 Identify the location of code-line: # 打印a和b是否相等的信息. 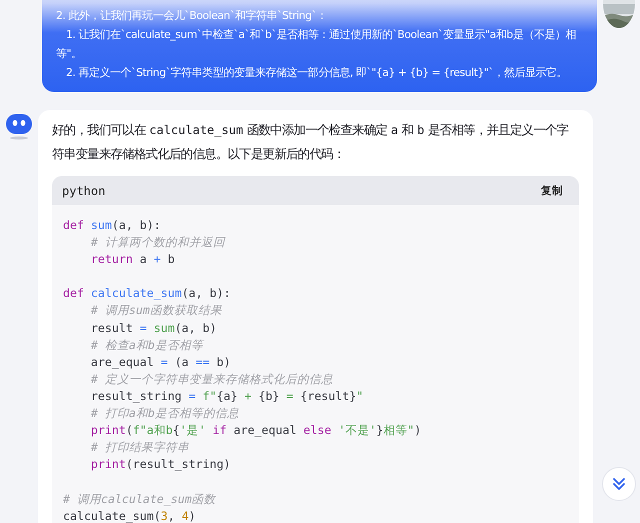
(165, 413).